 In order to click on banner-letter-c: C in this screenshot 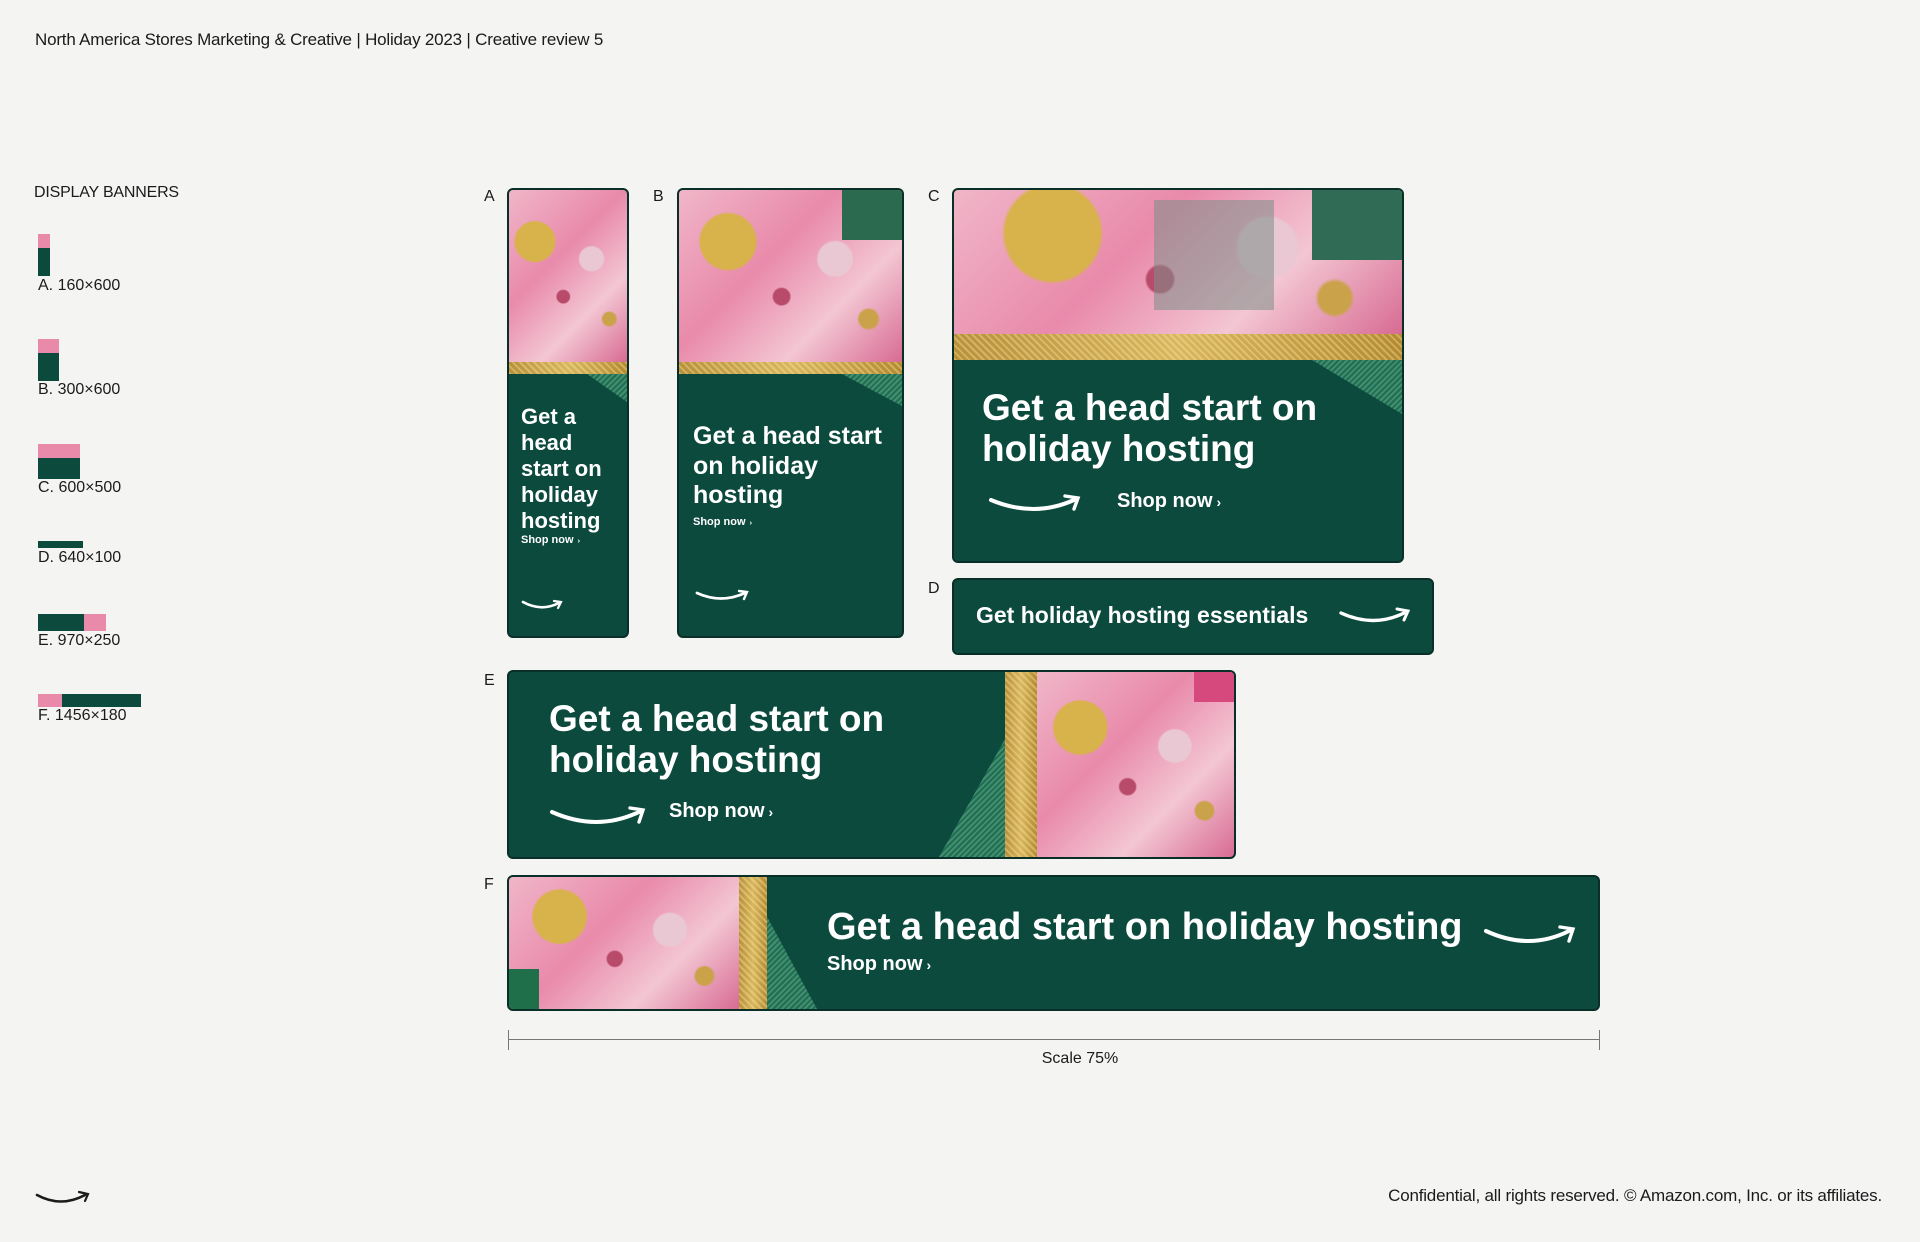, I will do `click(934, 196)`.